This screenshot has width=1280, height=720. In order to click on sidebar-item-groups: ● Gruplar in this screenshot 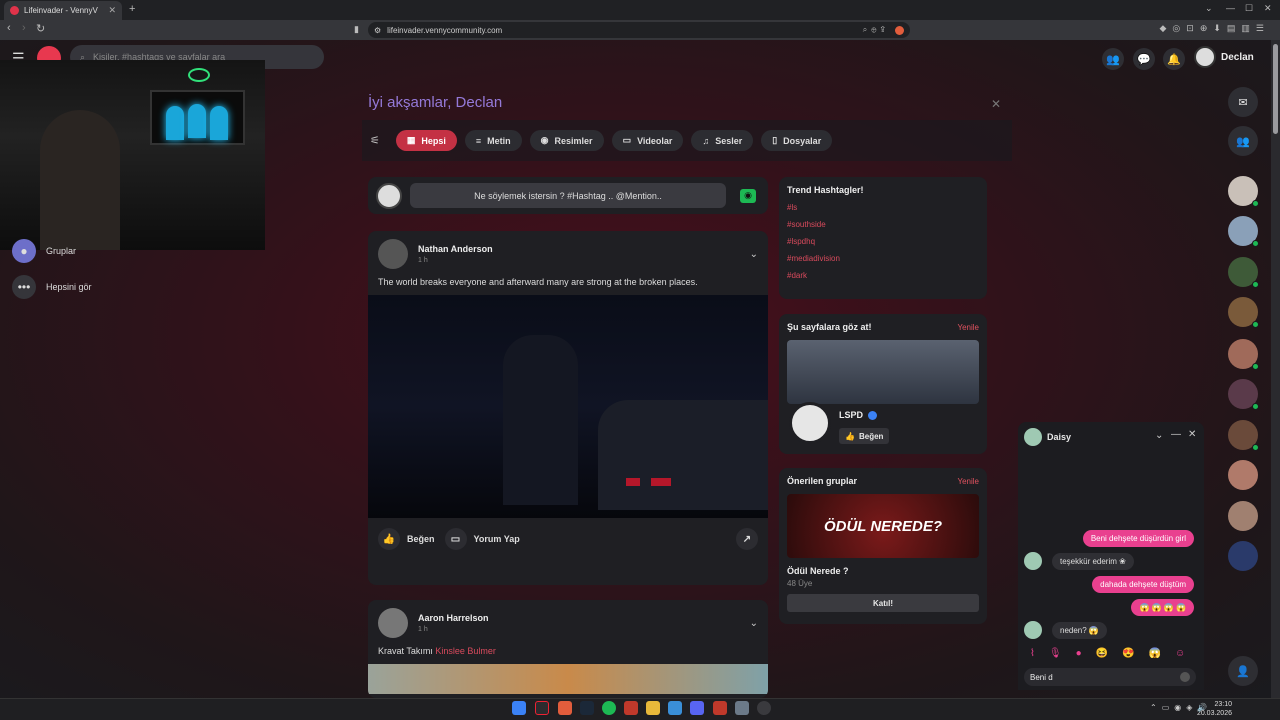, I will do `click(44, 251)`.